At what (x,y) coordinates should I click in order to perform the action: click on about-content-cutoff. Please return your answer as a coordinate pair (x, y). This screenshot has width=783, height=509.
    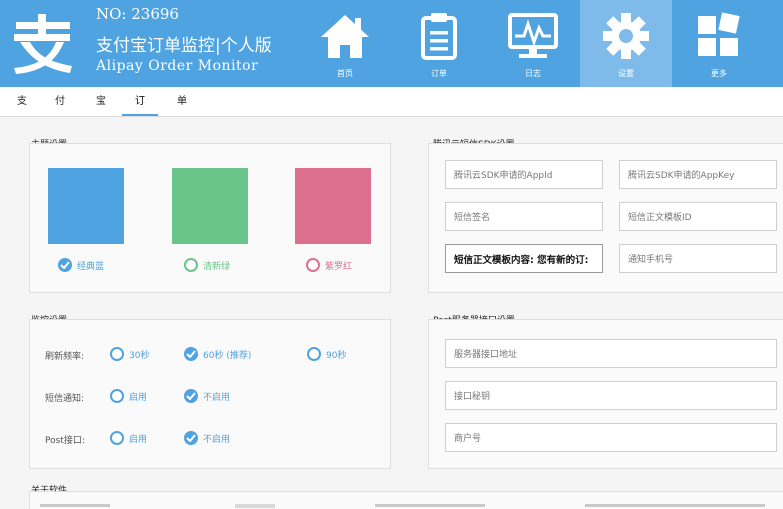
    Looking at the image, I should click on (400, 506).